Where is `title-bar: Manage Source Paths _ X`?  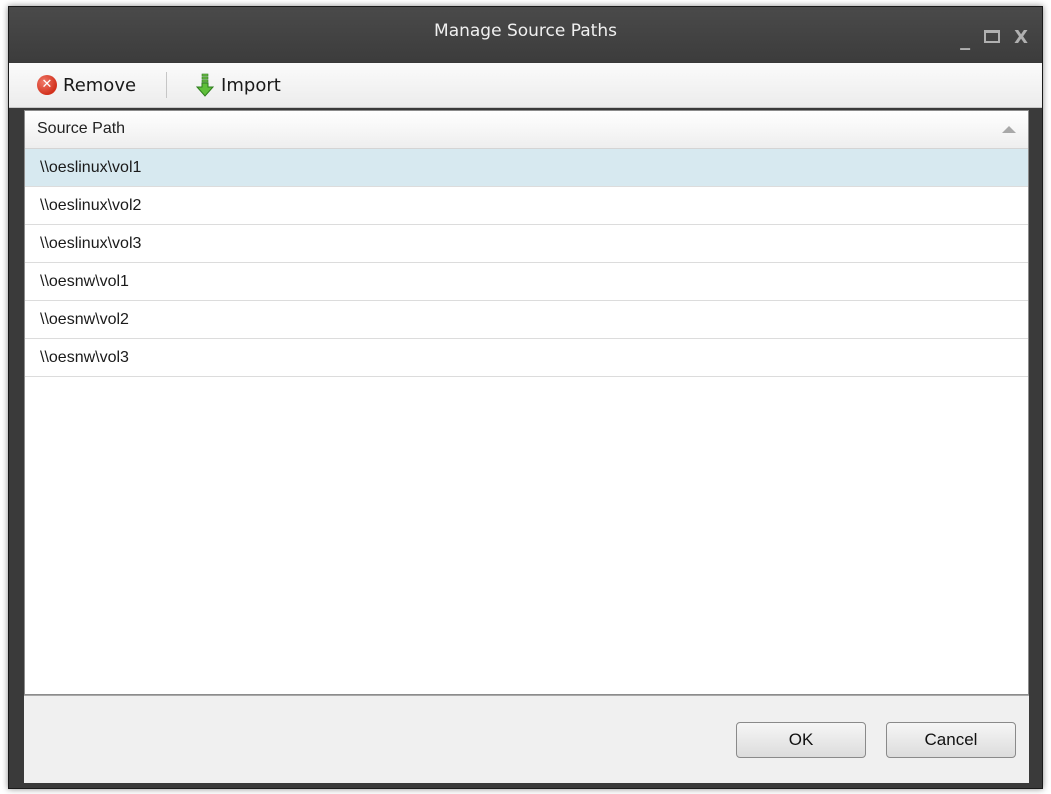 title-bar: Manage Source Paths _ X is located at coordinates (525, 34).